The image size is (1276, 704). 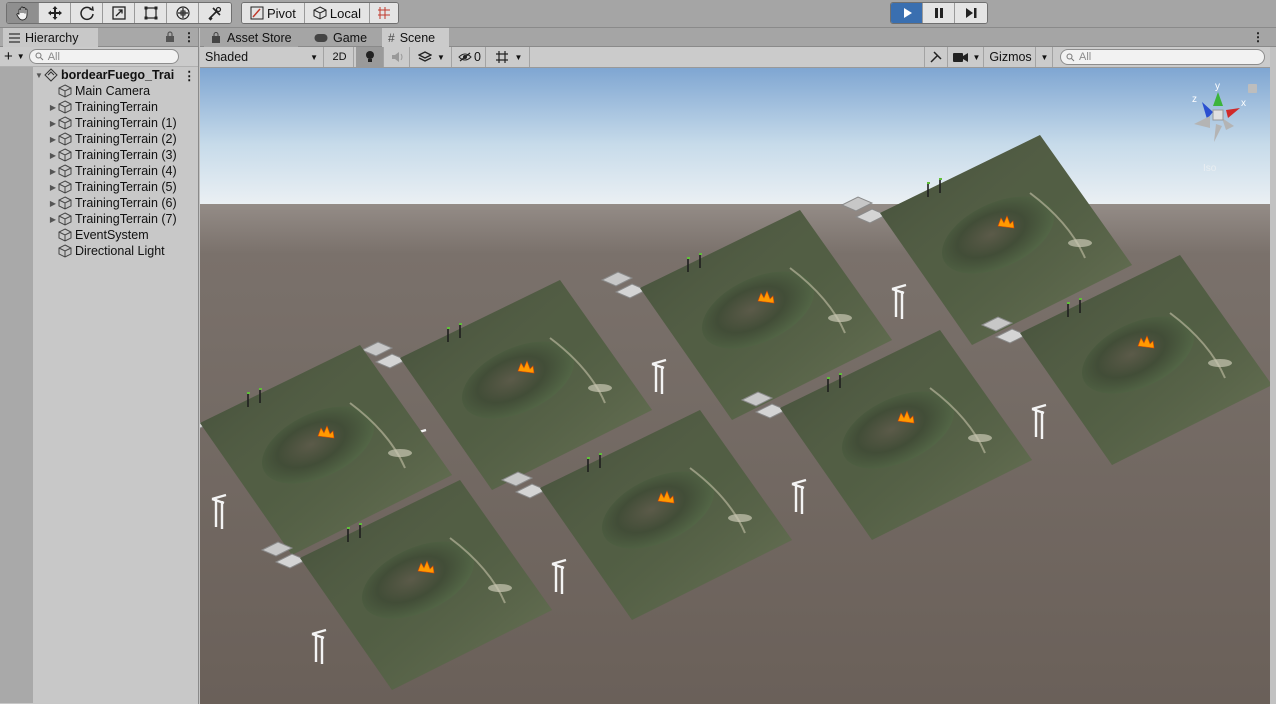 I want to click on scene-tools-toggle, so click(x=936, y=57).